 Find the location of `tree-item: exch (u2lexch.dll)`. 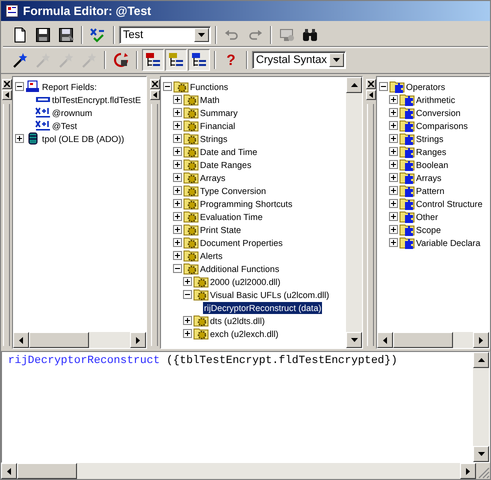

tree-item: exch (u2lexch.dll) is located at coordinates (244, 334).